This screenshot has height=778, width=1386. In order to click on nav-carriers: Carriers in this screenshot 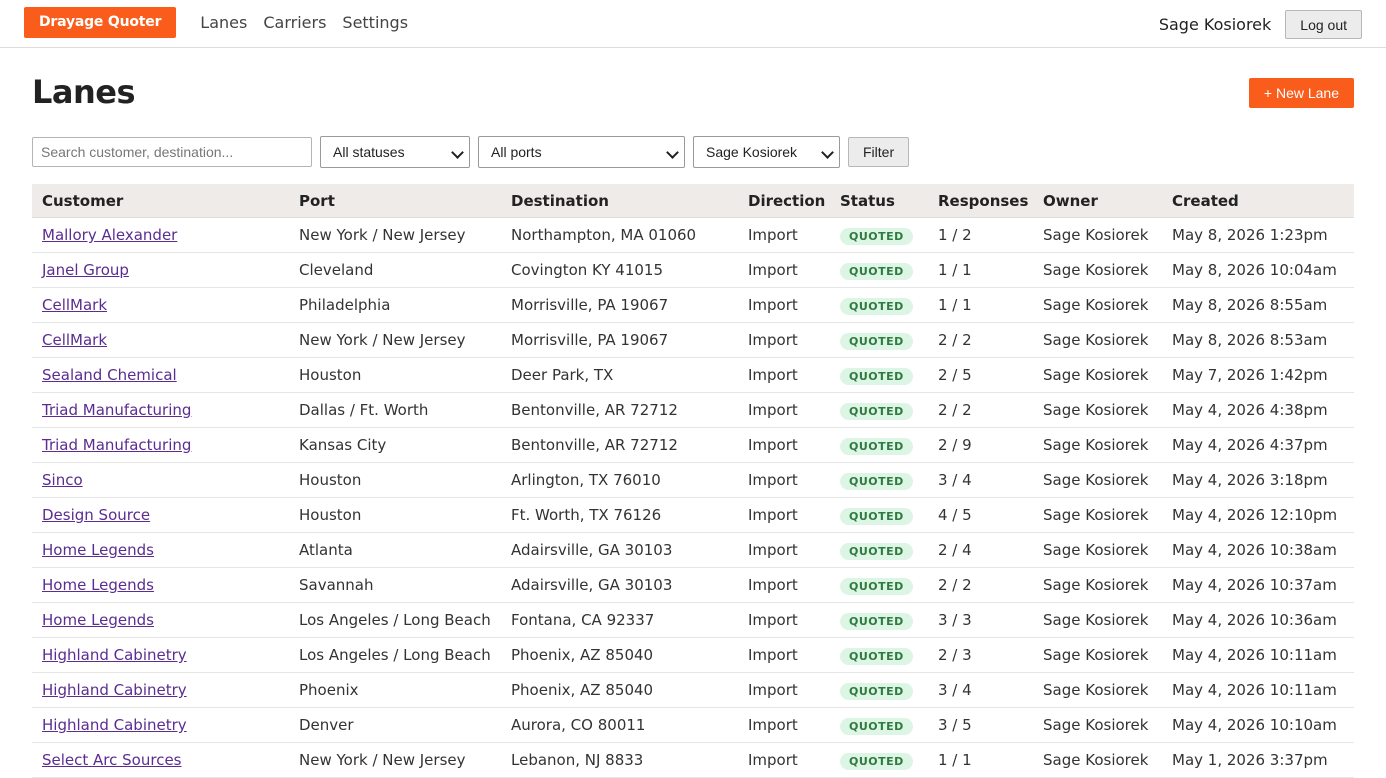, I will do `click(294, 22)`.